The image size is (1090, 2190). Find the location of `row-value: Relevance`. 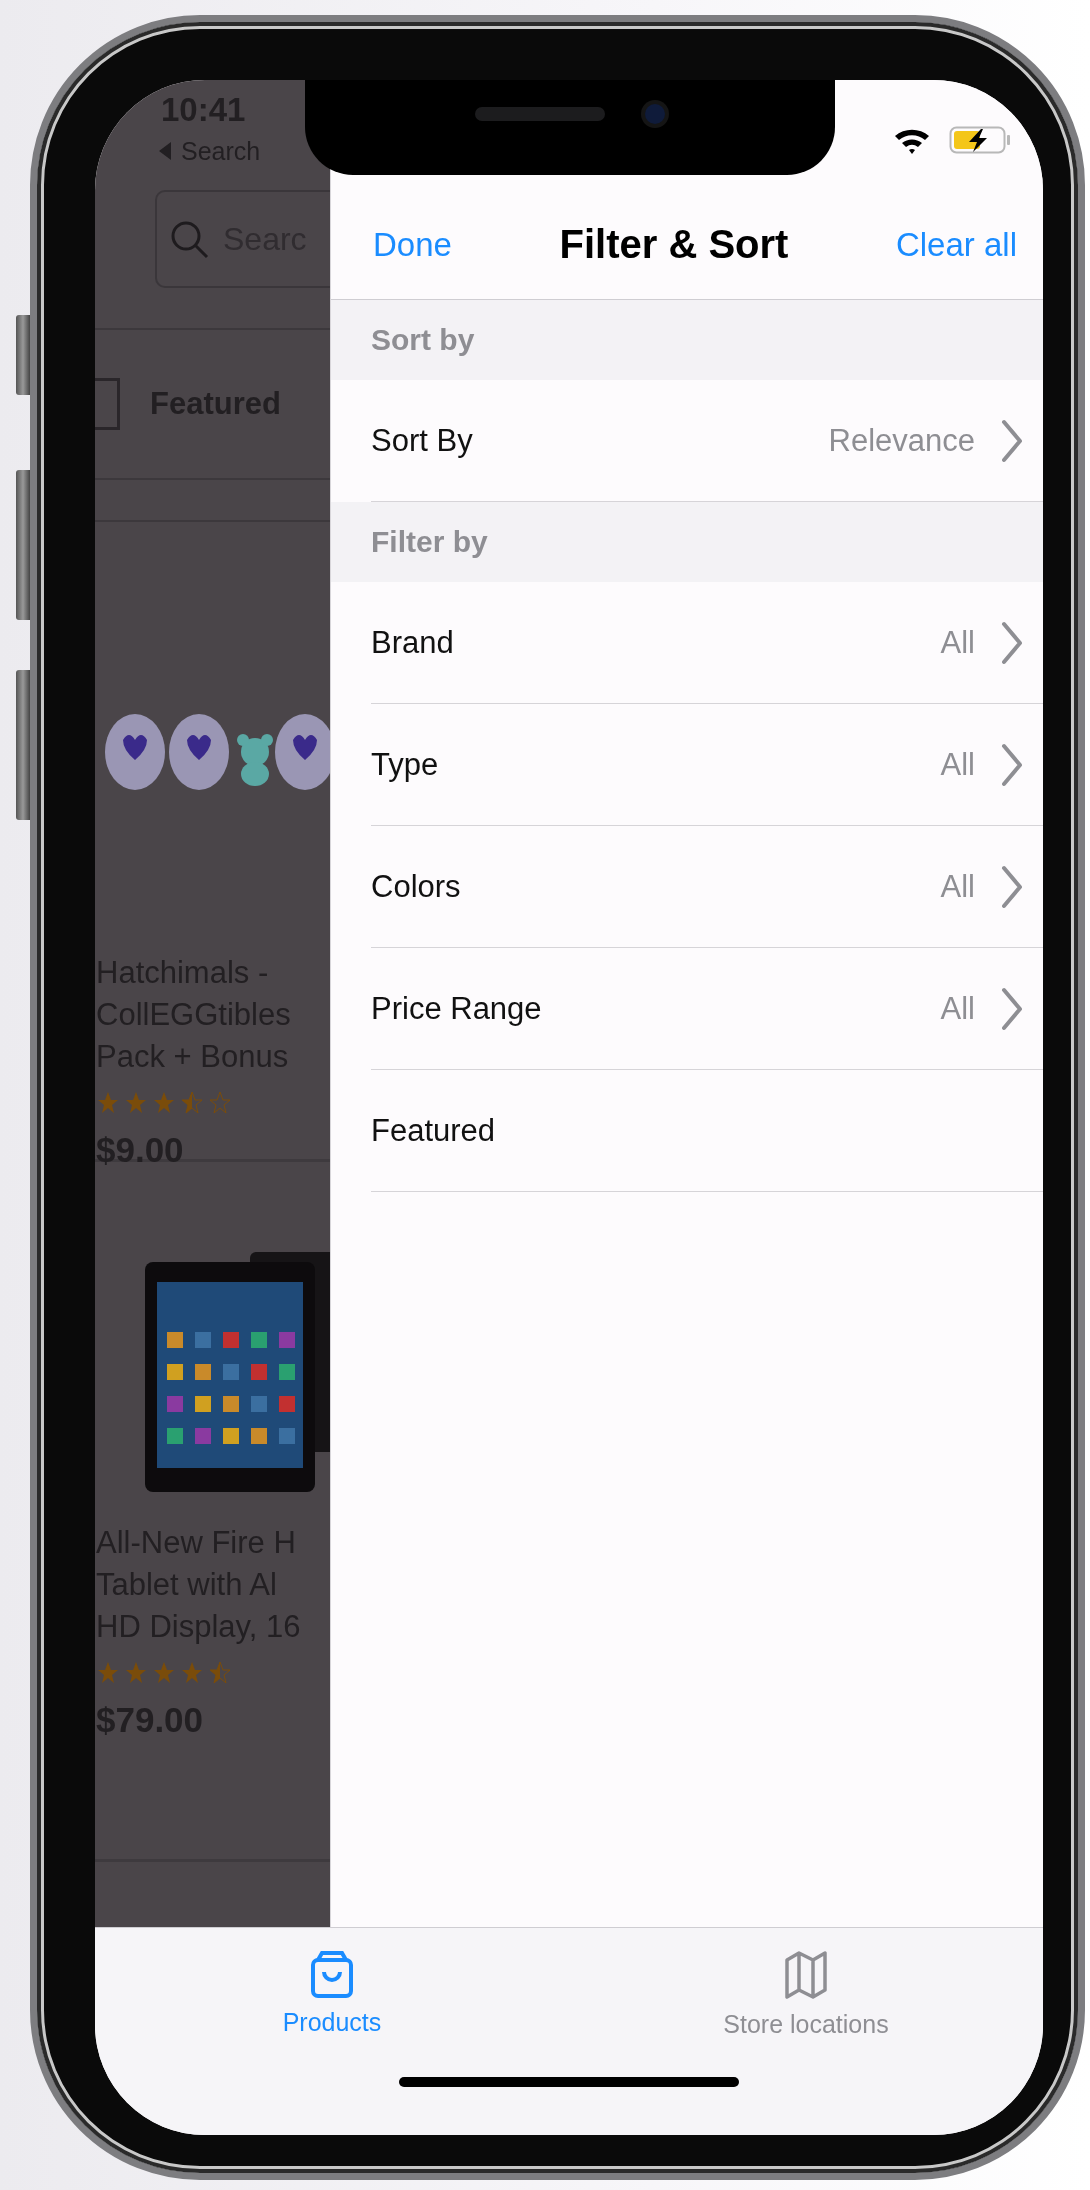

row-value: Relevance is located at coordinates (901, 440).